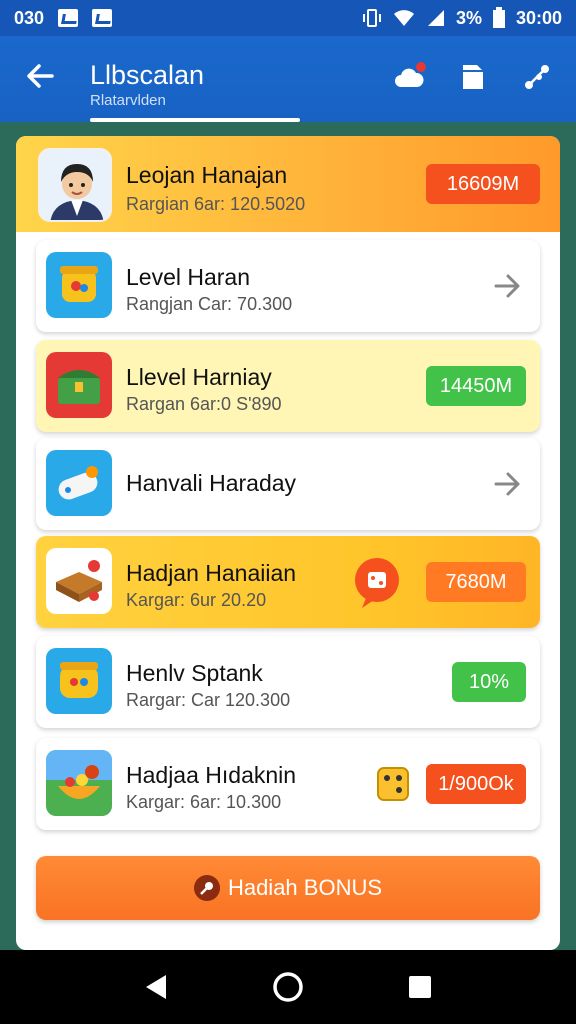 The image size is (576, 1024). Describe the element at coordinates (288, 286) in the screenshot. I see `list-item: Level Haran Rangjan Car: 70.300` at that location.